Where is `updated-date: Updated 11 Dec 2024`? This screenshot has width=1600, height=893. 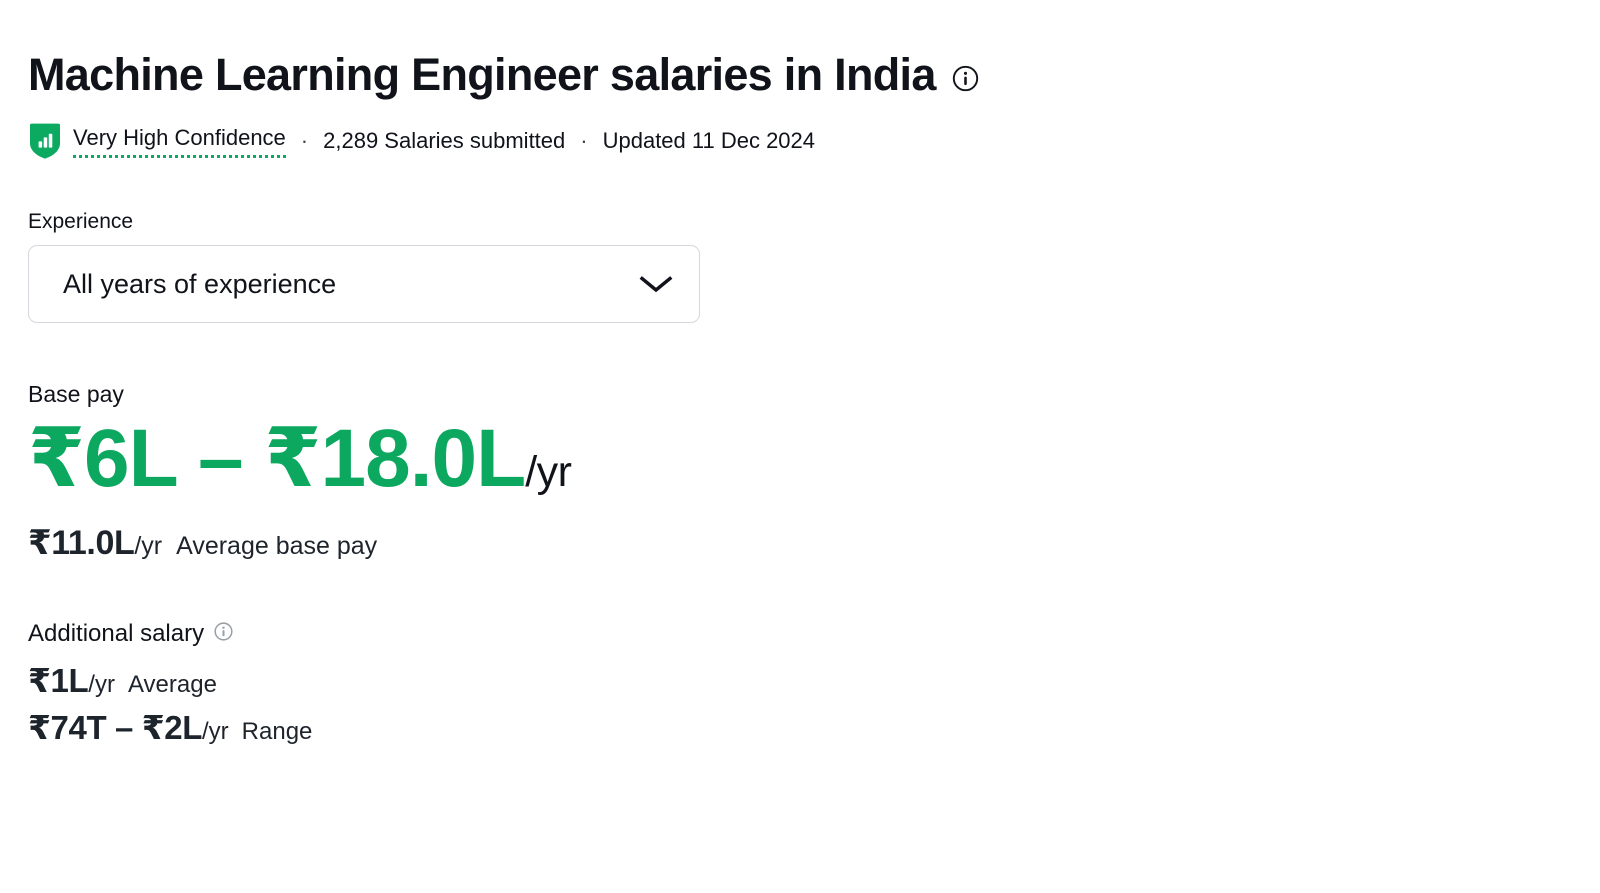 updated-date: Updated 11 Dec 2024 is located at coordinates (709, 141).